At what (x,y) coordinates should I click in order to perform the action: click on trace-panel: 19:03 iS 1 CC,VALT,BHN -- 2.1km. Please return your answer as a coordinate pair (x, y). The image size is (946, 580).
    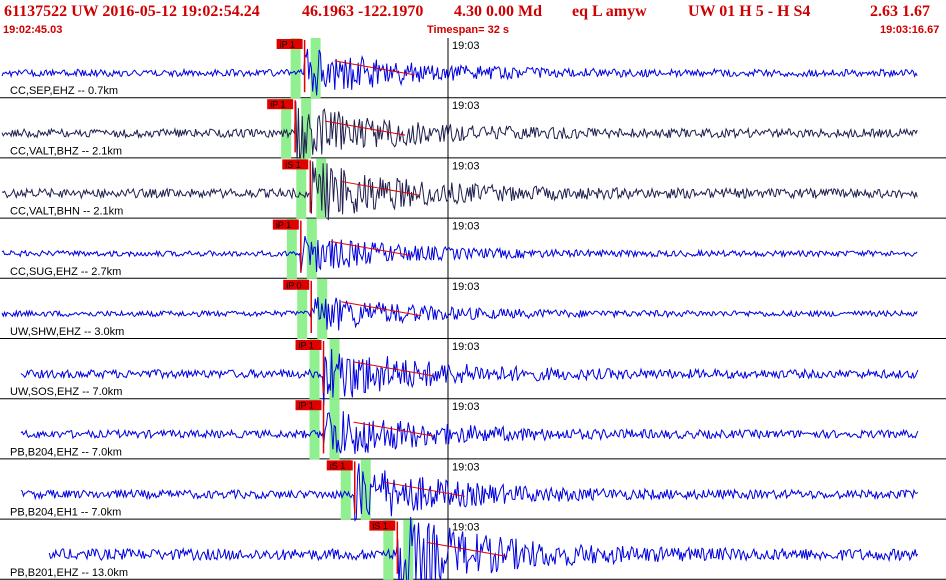
    Looking at the image, I should click on (473, 189).